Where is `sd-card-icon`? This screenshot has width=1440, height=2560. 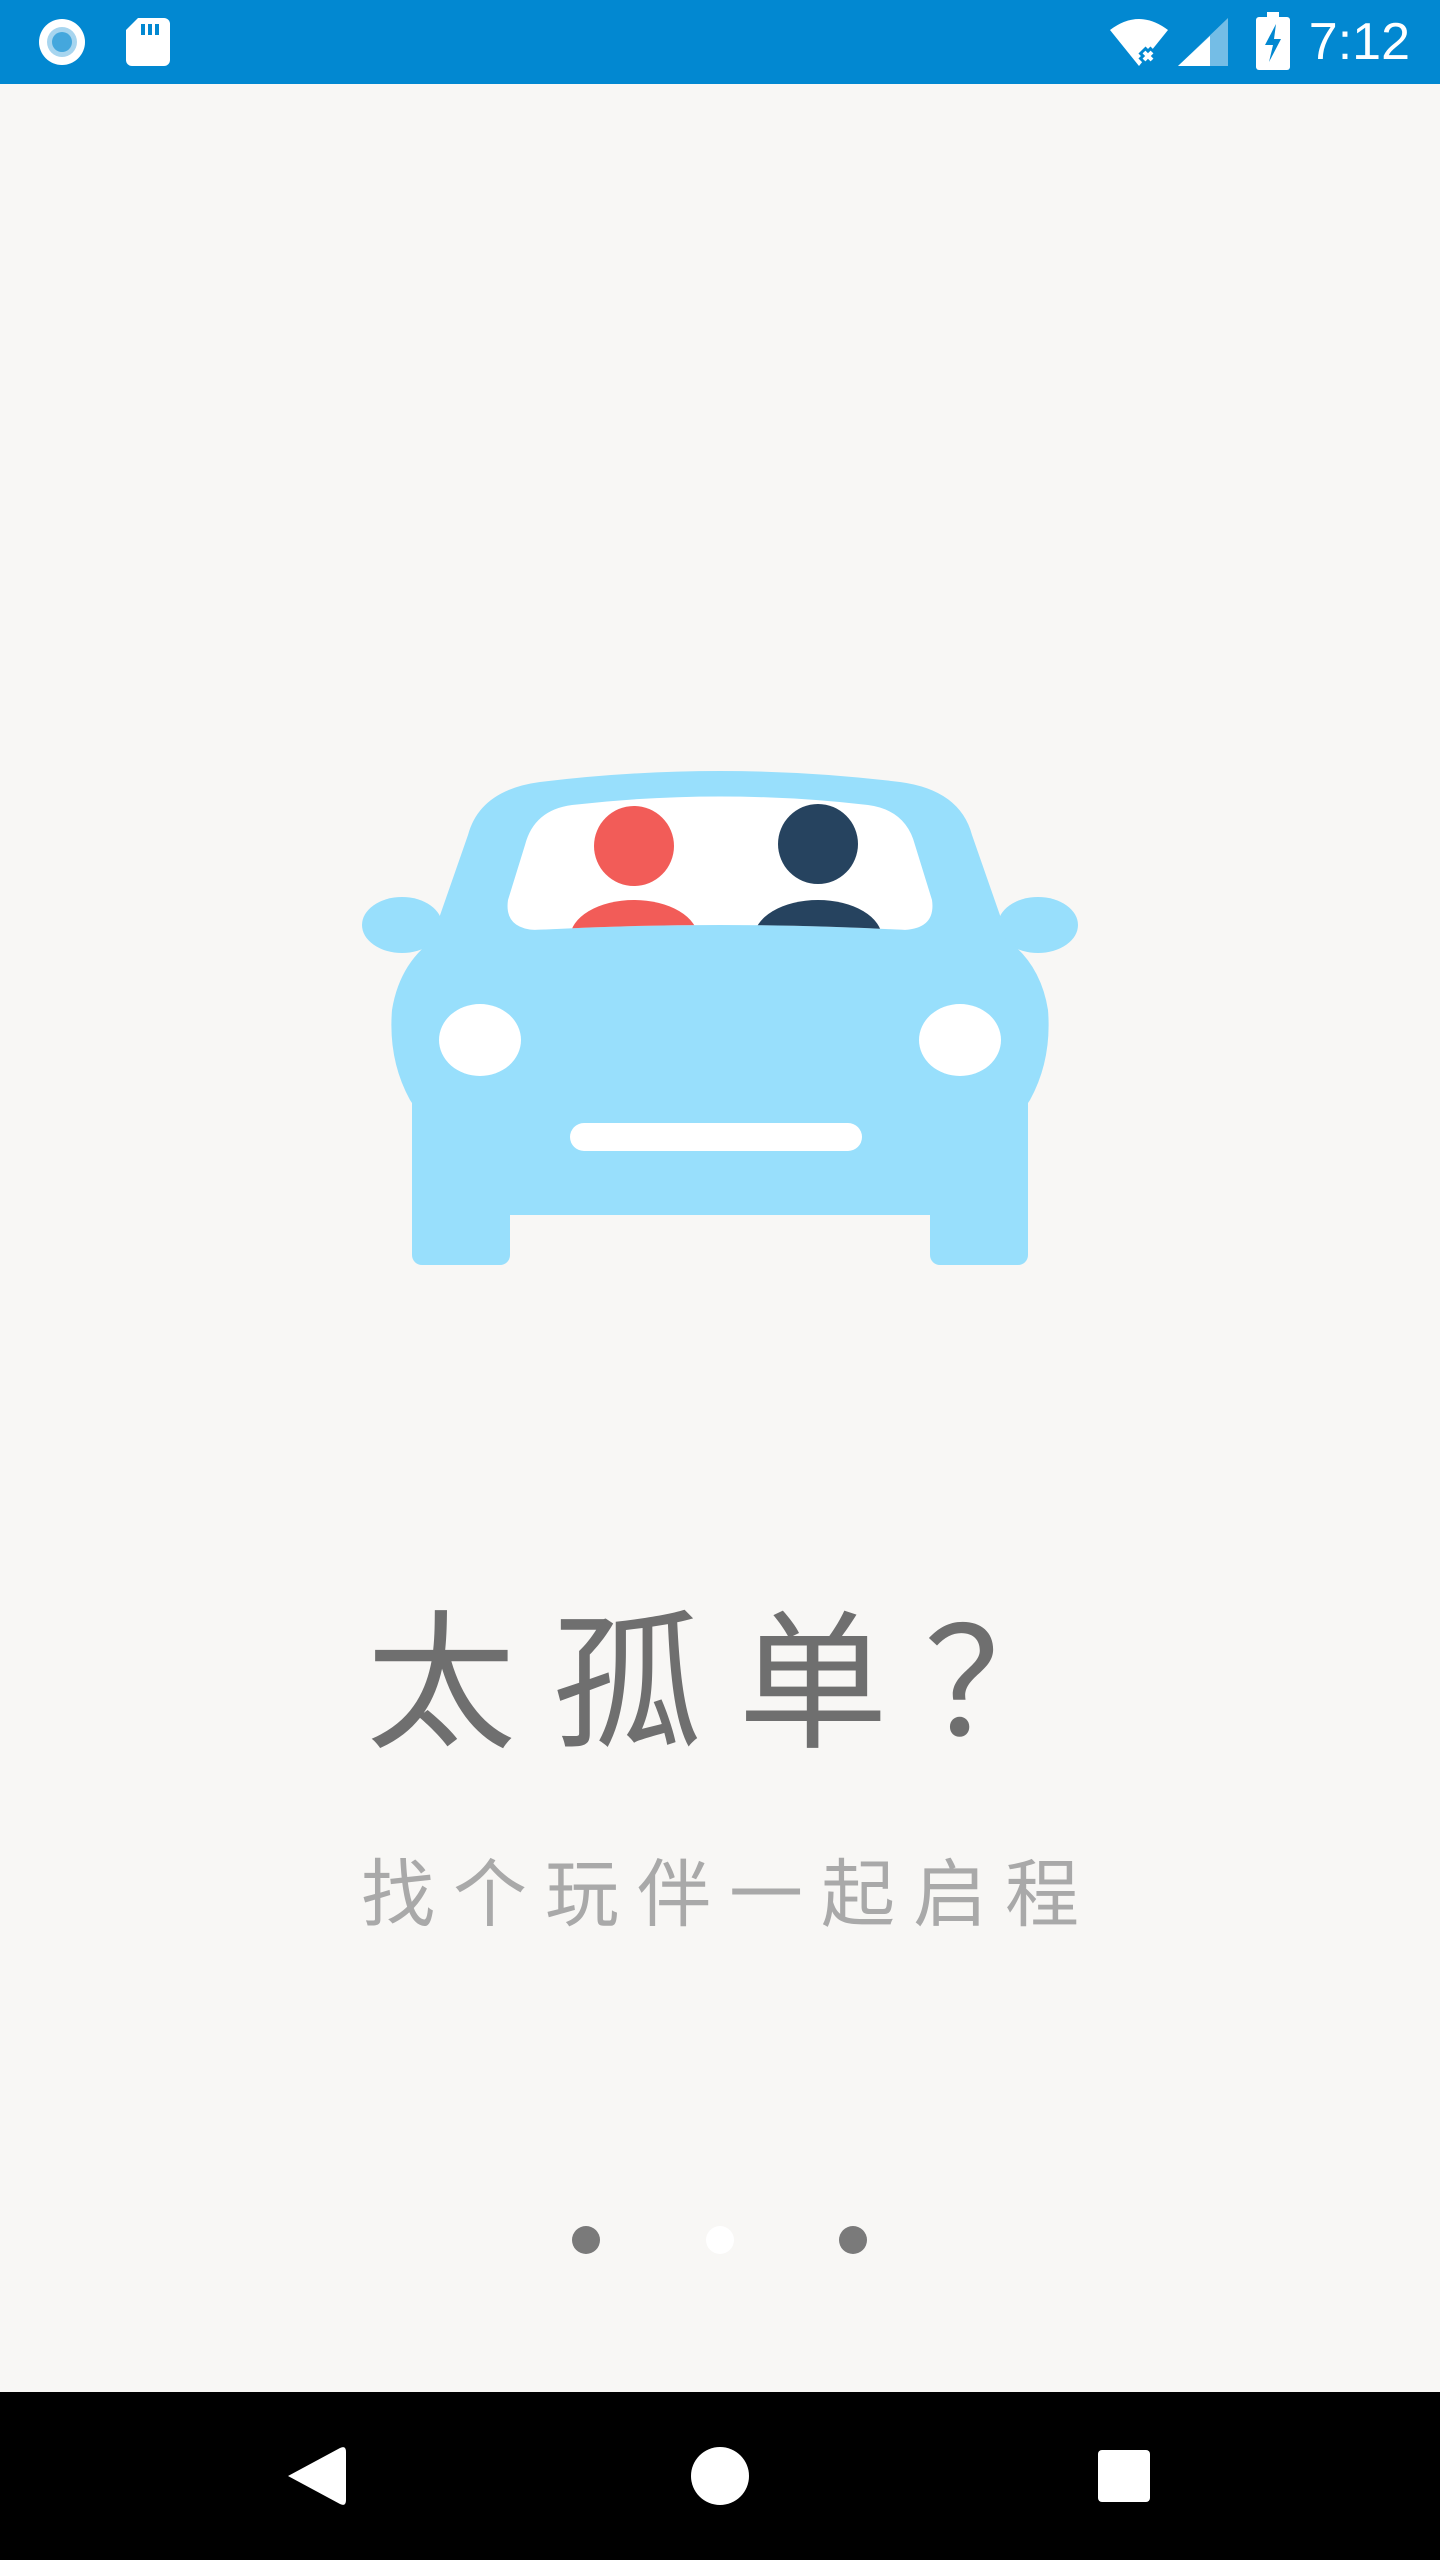 sd-card-icon is located at coordinates (150, 42).